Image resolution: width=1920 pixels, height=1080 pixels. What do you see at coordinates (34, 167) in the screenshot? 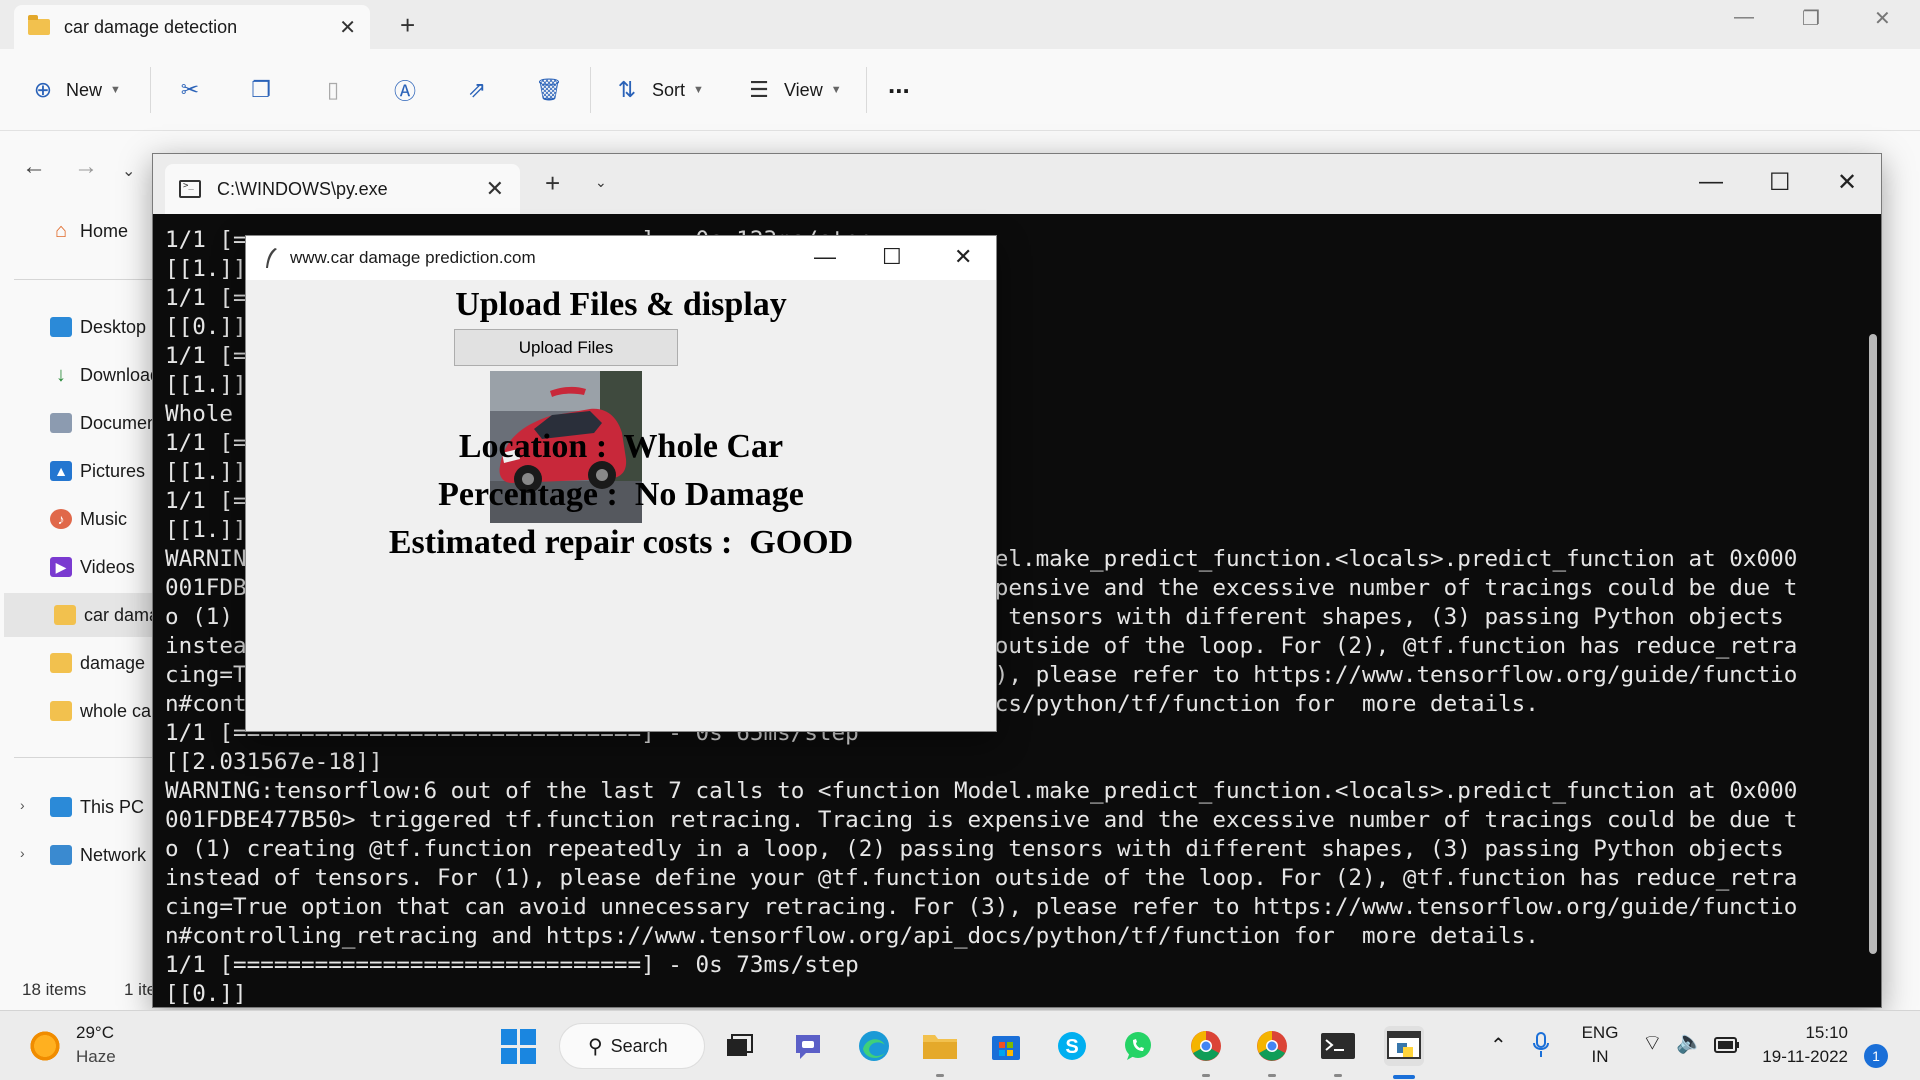
I see `back-arrow-icon: ←` at bounding box center [34, 167].